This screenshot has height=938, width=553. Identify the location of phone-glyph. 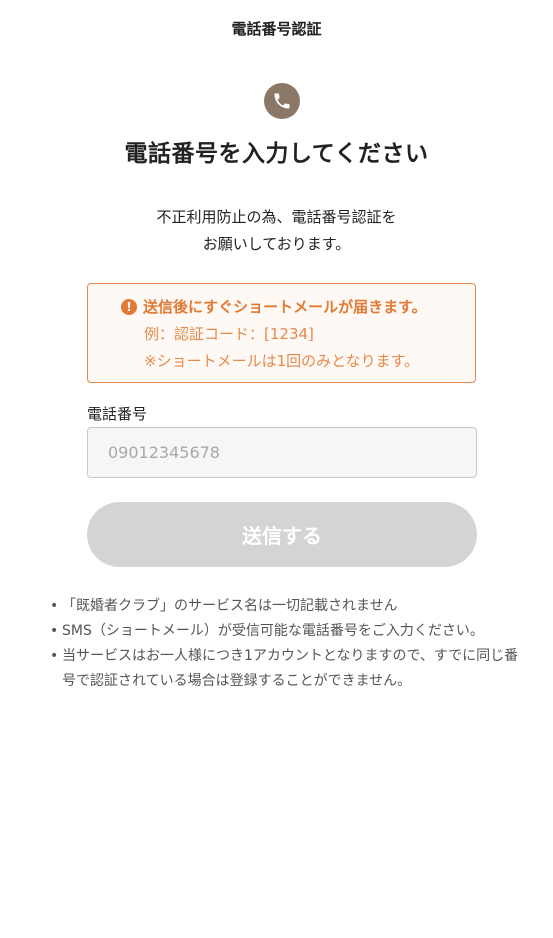
(282, 101).